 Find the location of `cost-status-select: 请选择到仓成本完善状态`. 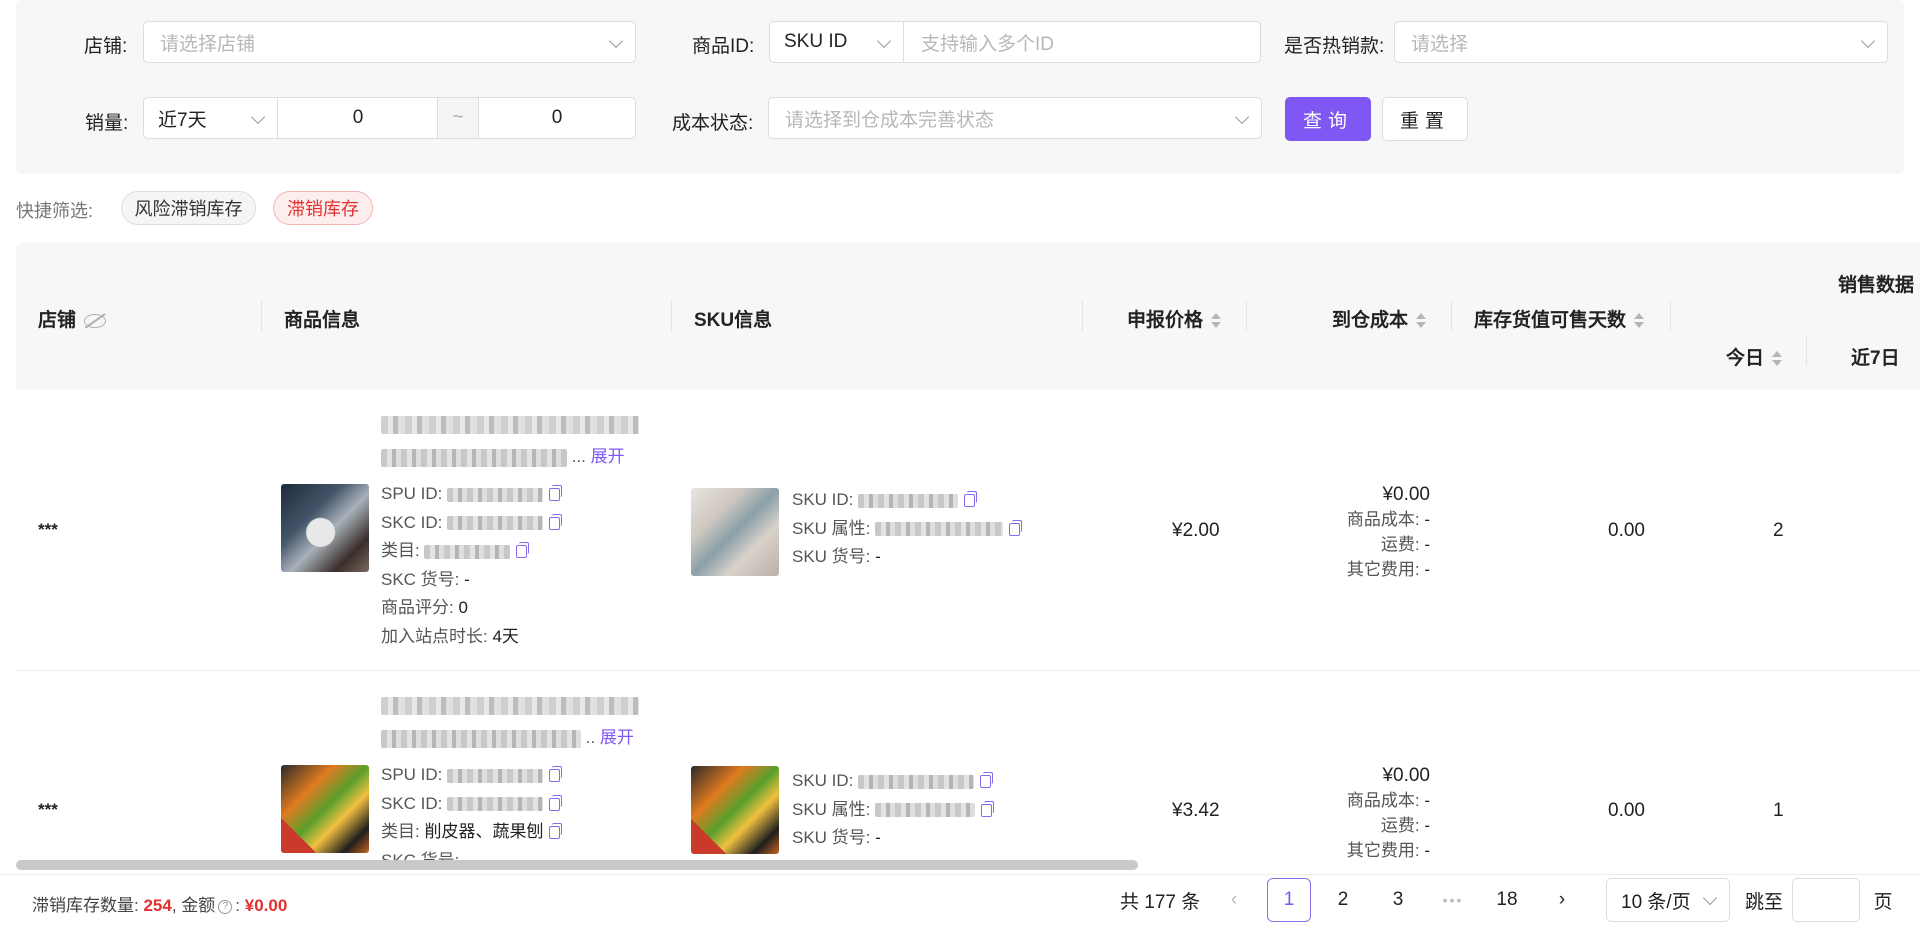

cost-status-select: 请选择到仓成本完善状态 is located at coordinates (1015, 118).